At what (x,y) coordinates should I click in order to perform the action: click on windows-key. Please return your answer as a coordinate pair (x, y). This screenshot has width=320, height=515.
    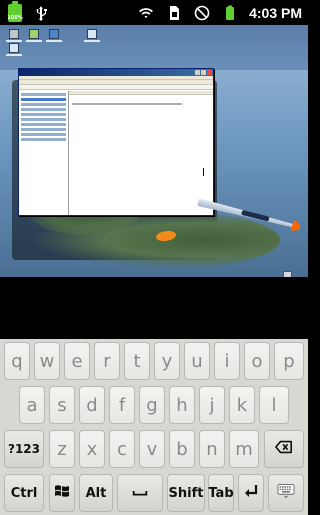
    Looking at the image, I should click on (62, 493).